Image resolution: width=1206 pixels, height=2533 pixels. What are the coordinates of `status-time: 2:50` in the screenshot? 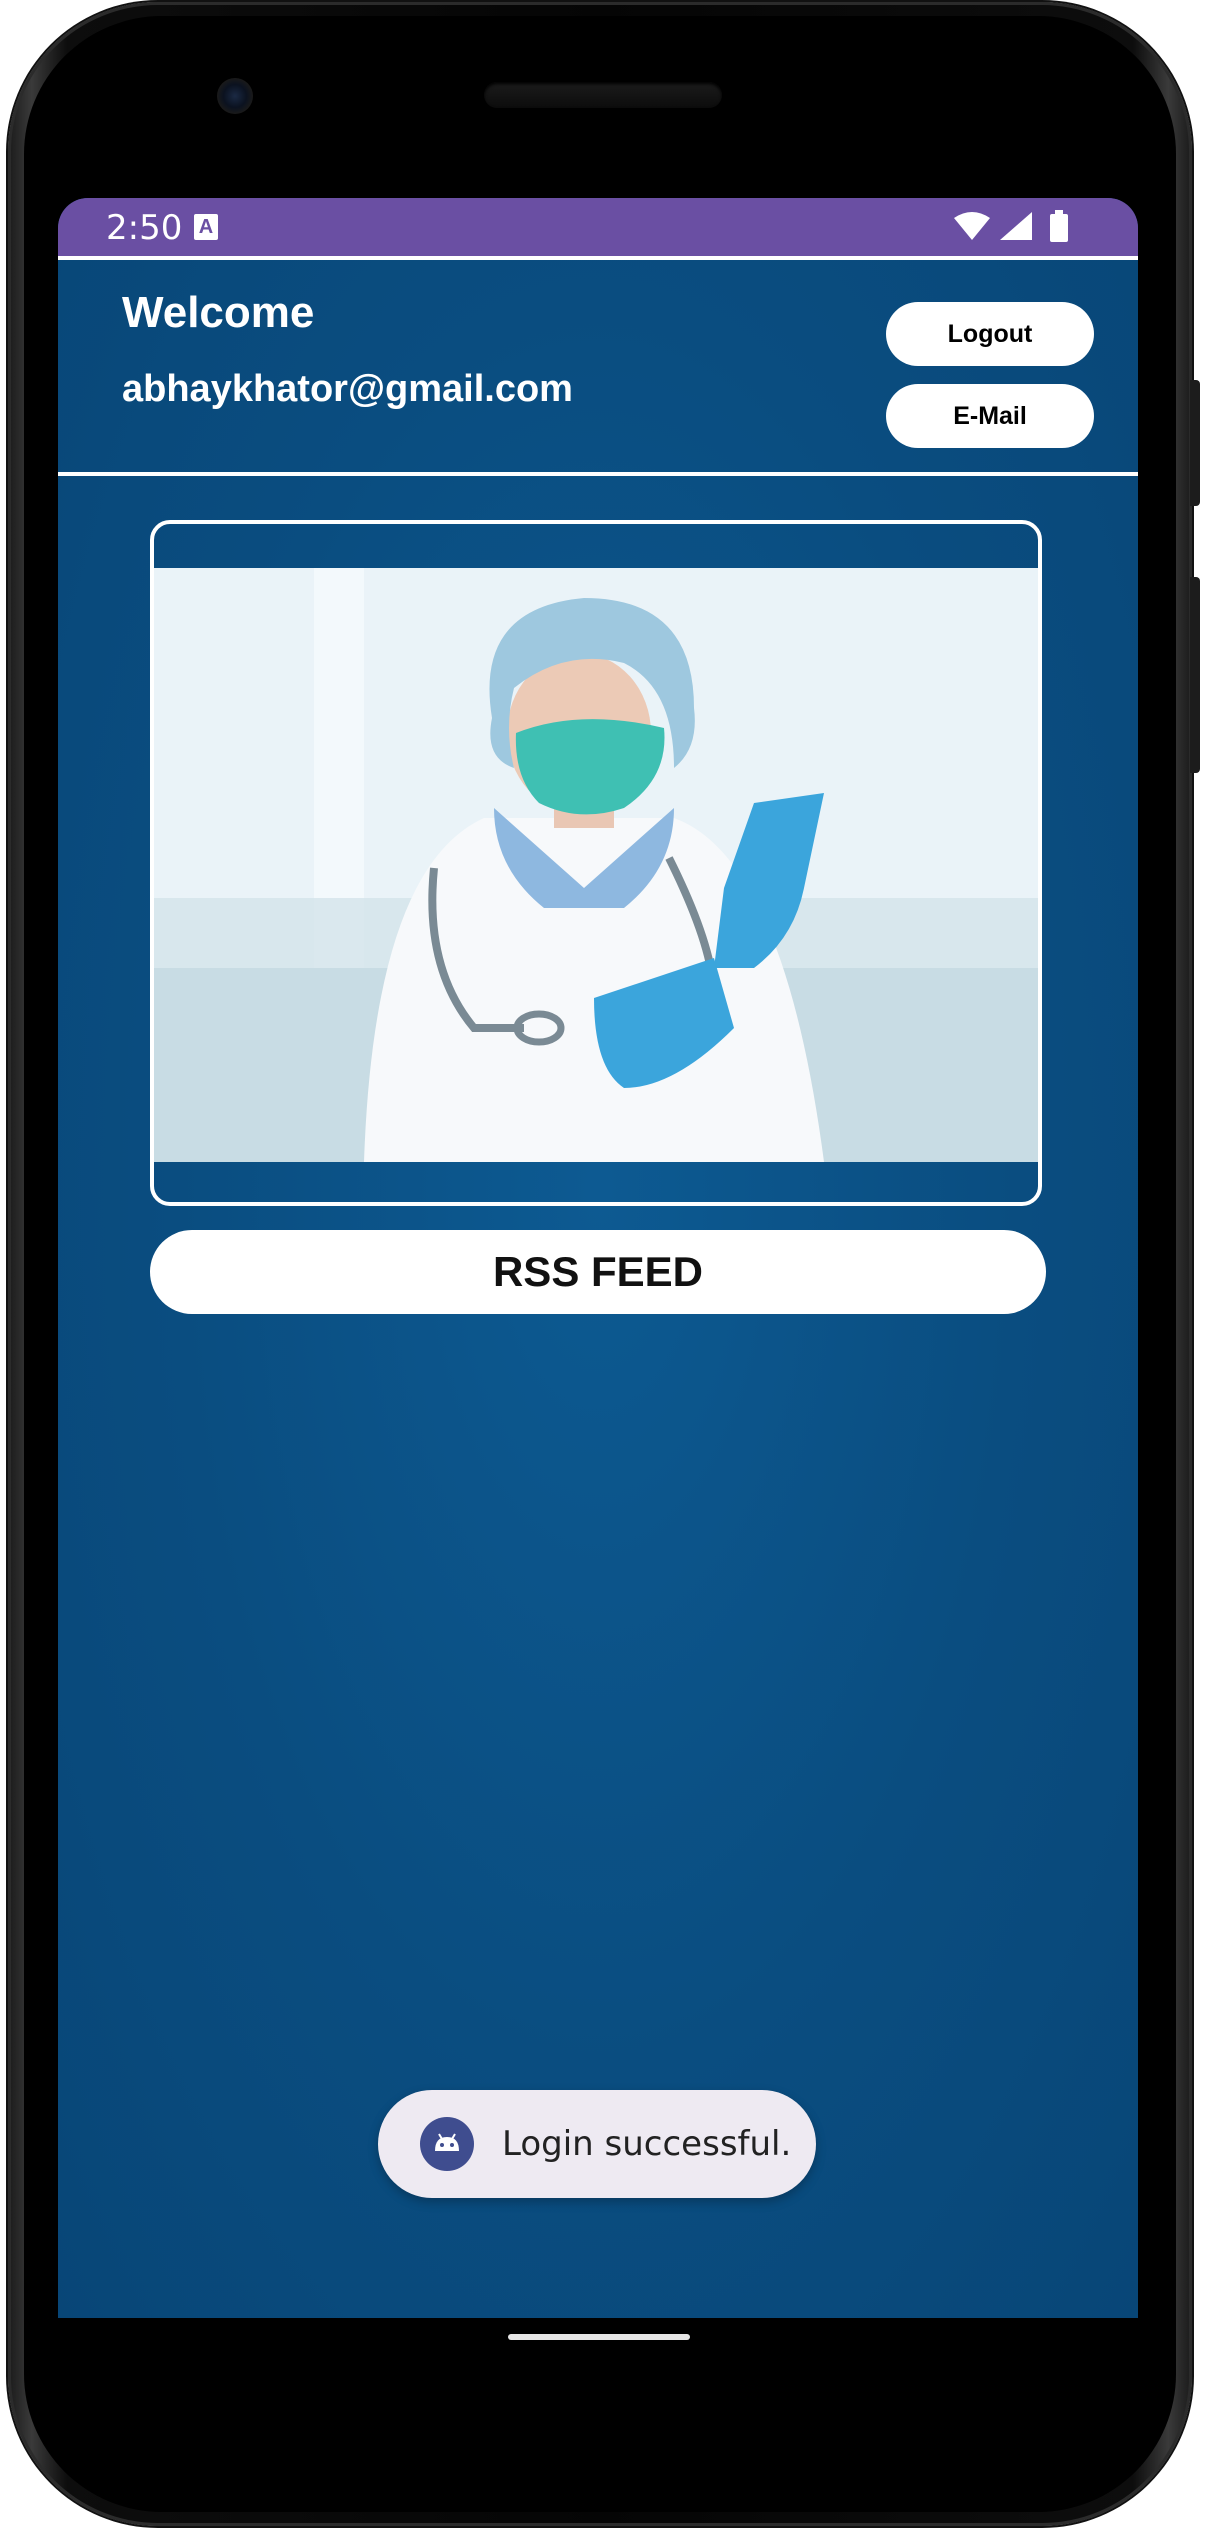 It's located at (144, 228).